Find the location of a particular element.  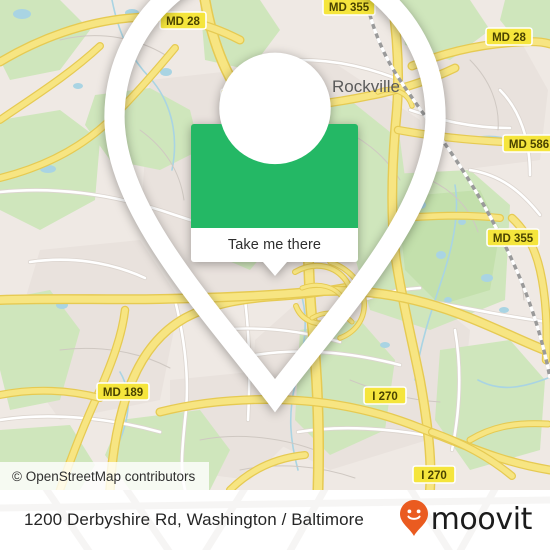

moovit-smiley-pin-icon is located at coordinates (414, 520).